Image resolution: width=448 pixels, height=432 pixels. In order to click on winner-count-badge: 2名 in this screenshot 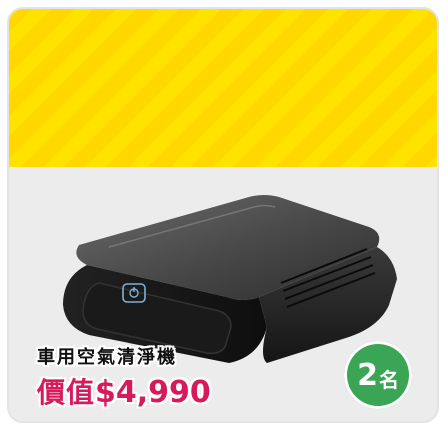, I will do `click(378, 375)`.